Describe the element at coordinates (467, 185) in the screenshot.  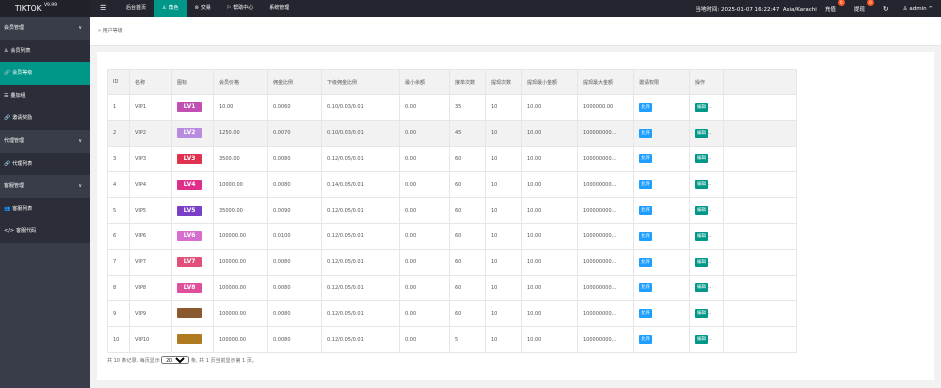
I see `cell-orders: 60` at that location.